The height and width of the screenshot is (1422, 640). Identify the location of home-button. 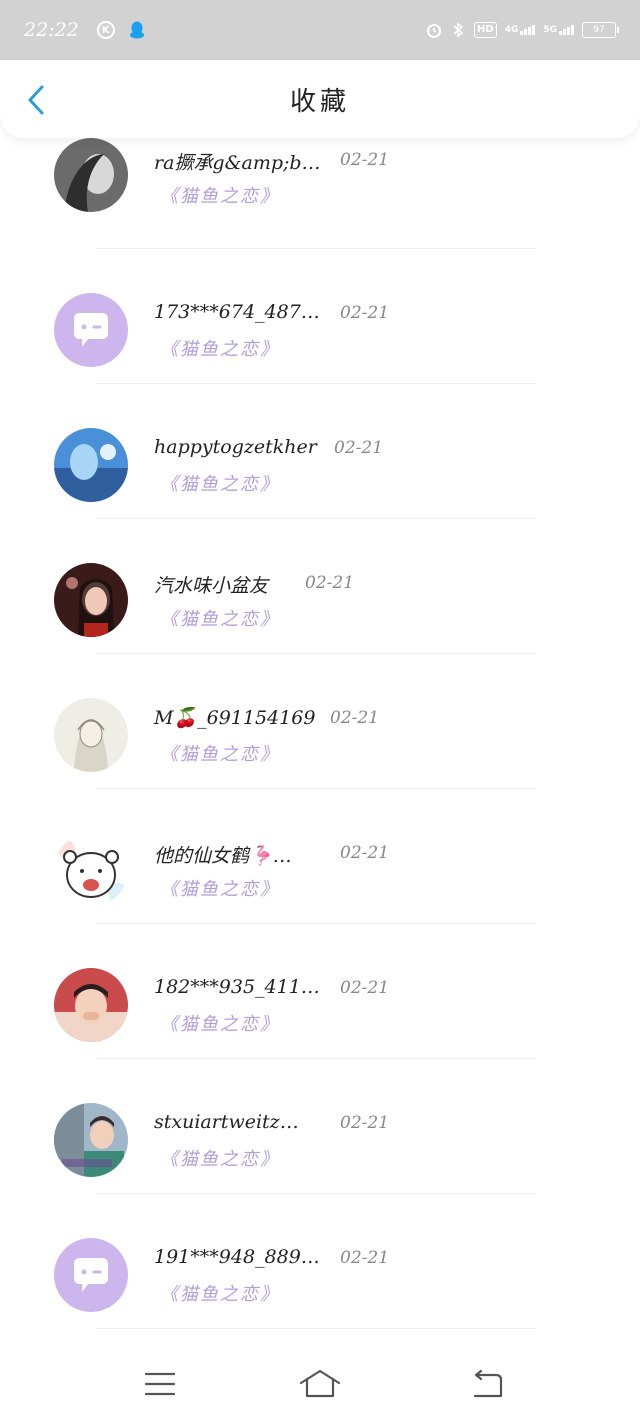
(320, 1384).